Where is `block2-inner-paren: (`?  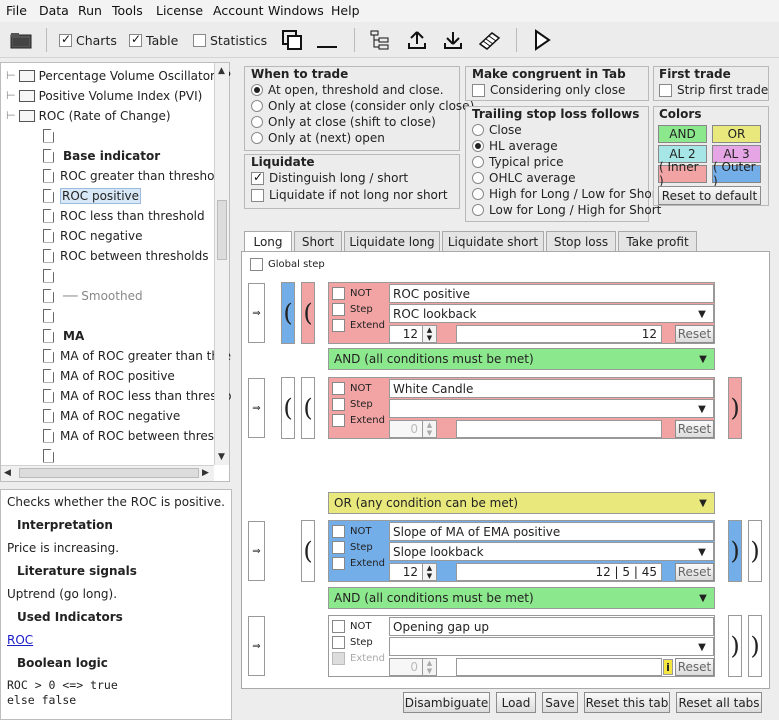 block2-inner-paren: ( is located at coordinates (308, 408).